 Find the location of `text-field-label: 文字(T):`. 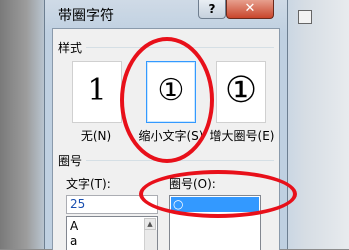

text-field-label: 文字(T): is located at coordinates (88, 184).